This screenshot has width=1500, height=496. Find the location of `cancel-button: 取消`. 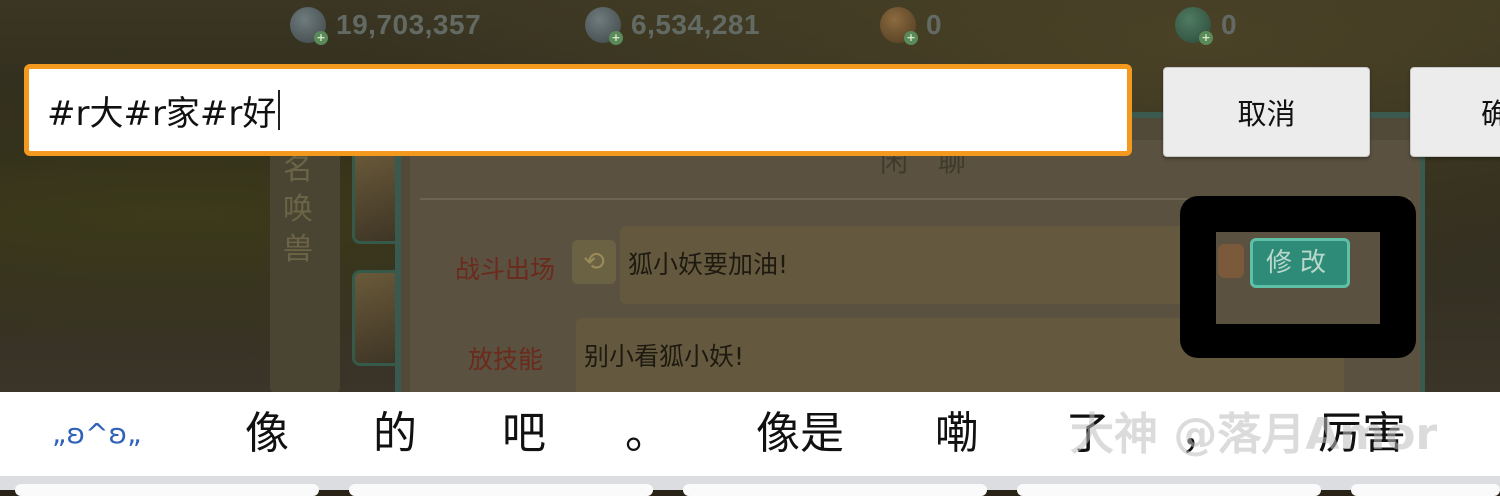

cancel-button: 取消 is located at coordinates (1266, 112).